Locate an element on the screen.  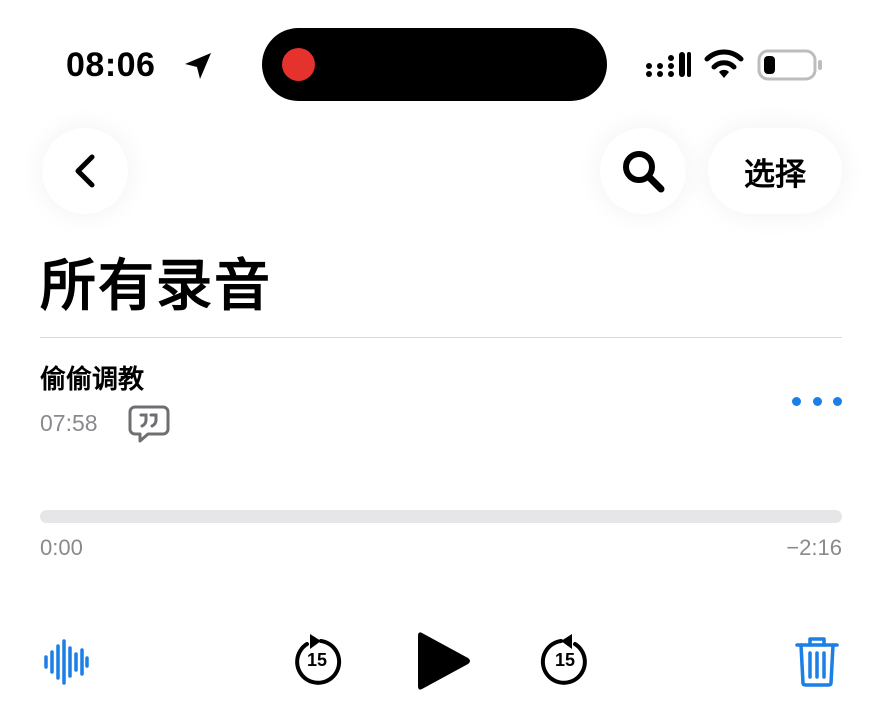
skip-back-seconds: 15 is located at coordinates (317, 660).